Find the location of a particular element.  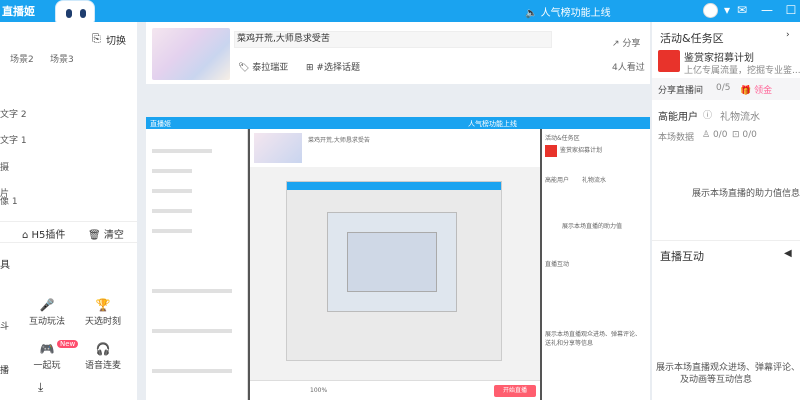

preview-left-panel is located at coordinates (197, 264).